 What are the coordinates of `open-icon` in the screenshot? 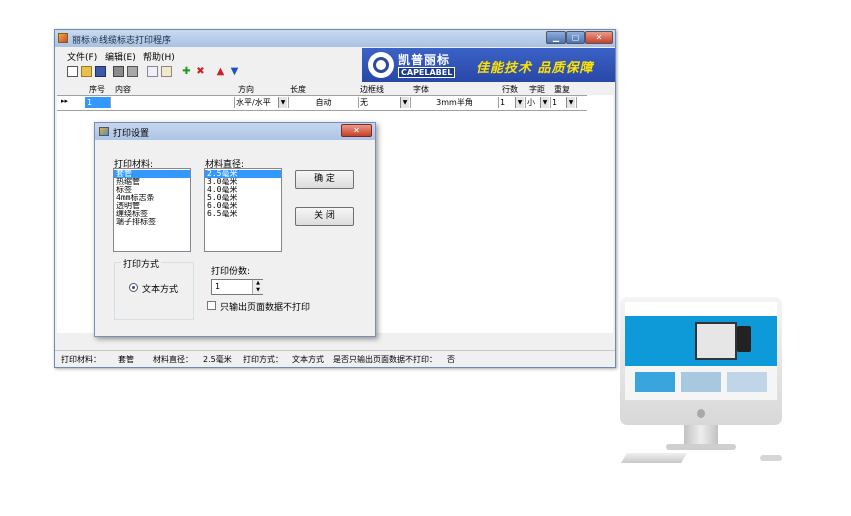 It's located at (86, 71).